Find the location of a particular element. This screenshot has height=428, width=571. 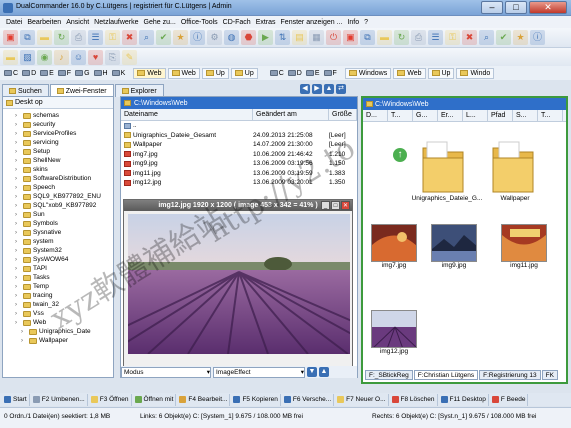

tree-item: › Temp is located at coordinates (58, 286).